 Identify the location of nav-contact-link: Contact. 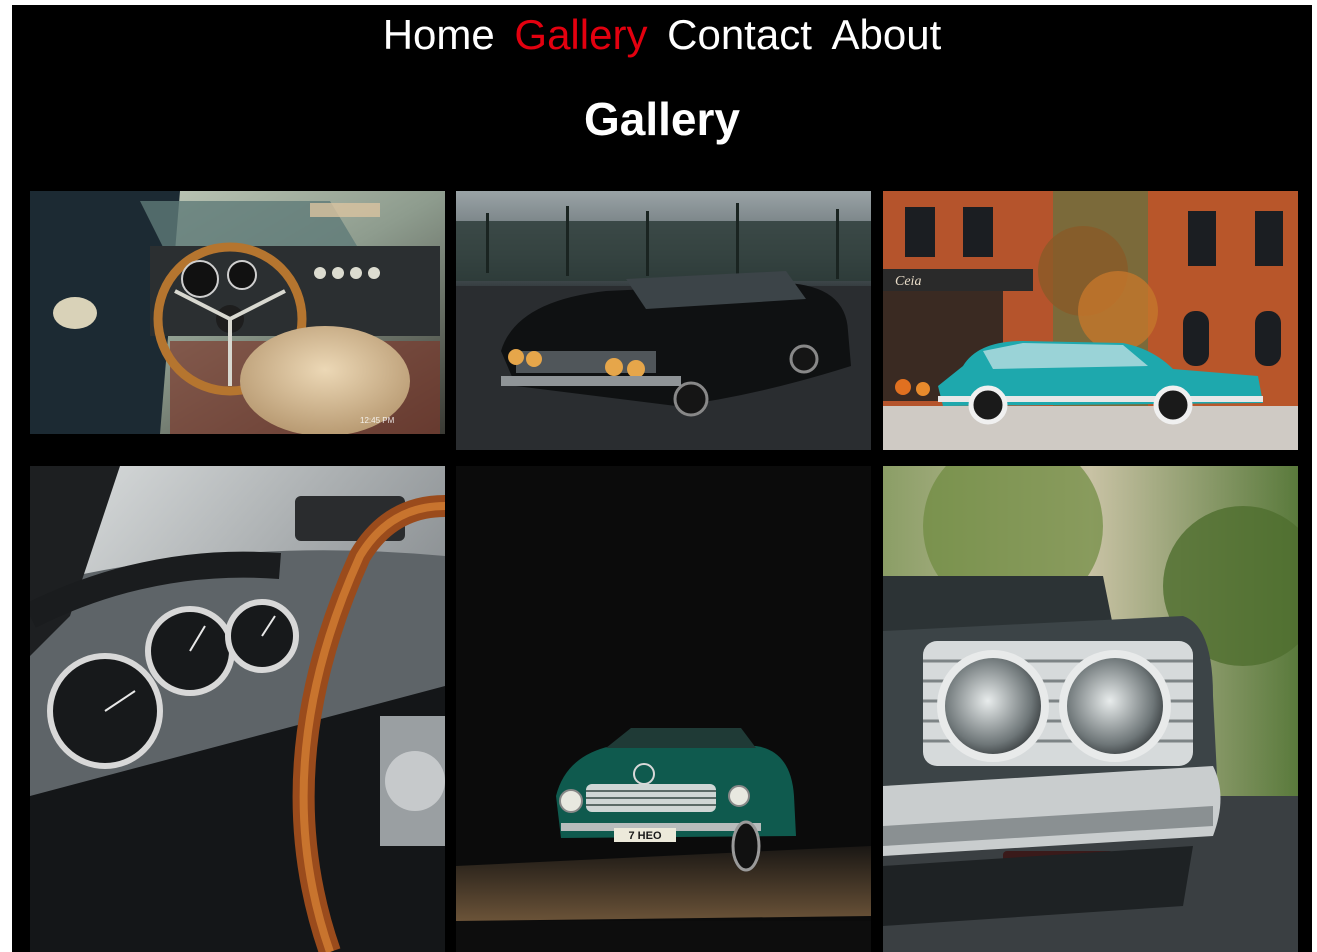
(739, 34).